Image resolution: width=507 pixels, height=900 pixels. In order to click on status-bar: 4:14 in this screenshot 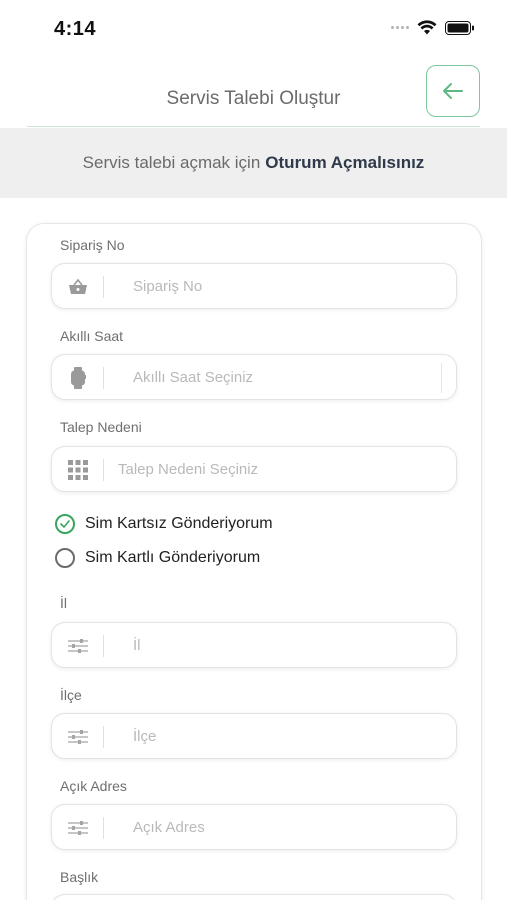, I will do `click(253, 30)`.